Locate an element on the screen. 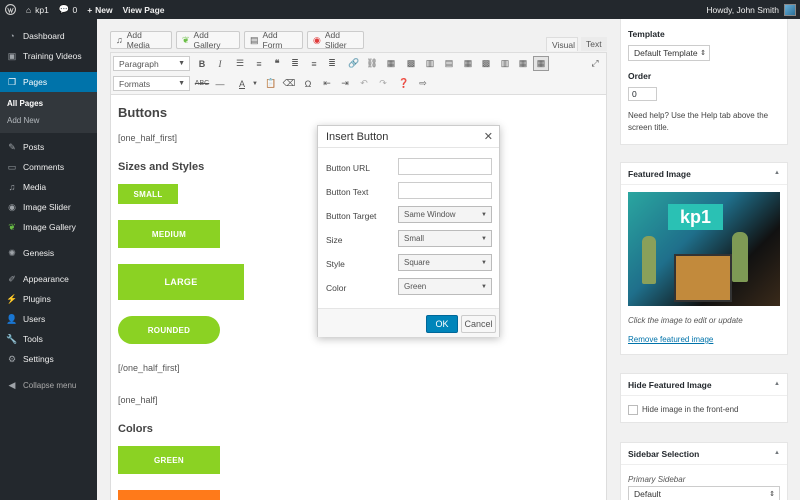 This screenshot has width=800, height=500. add-form-button: ▤ Add Form is located at coordinates (273, 40).